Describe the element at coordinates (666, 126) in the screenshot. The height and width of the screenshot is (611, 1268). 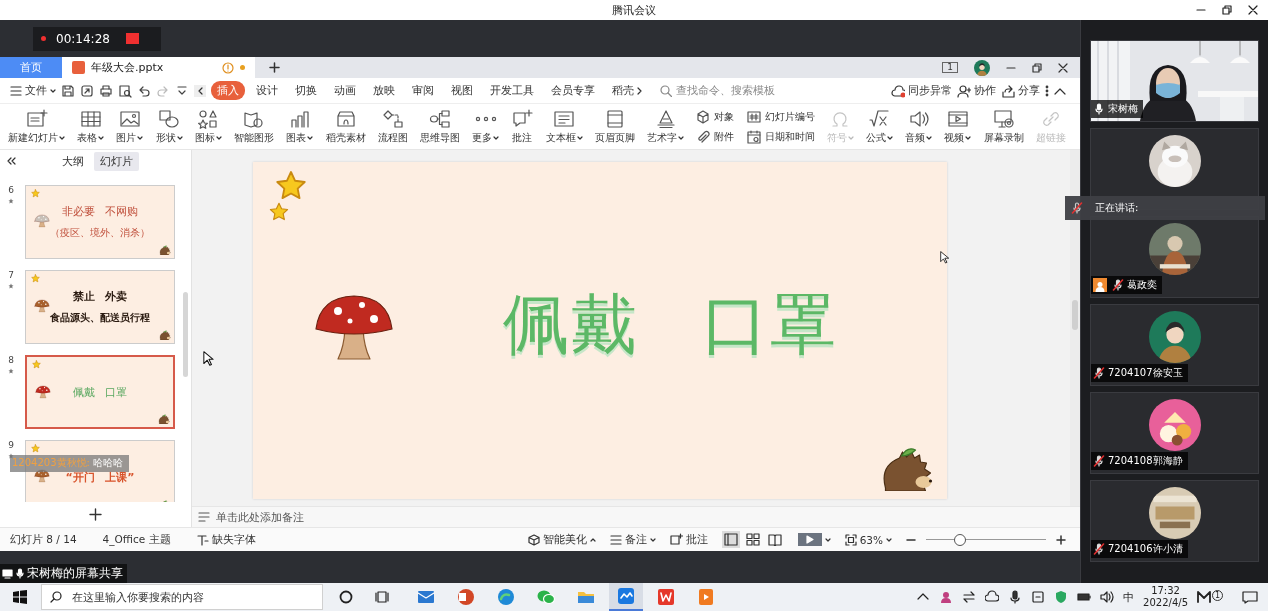
I see `ribbon-button: 艺术字` at that location.